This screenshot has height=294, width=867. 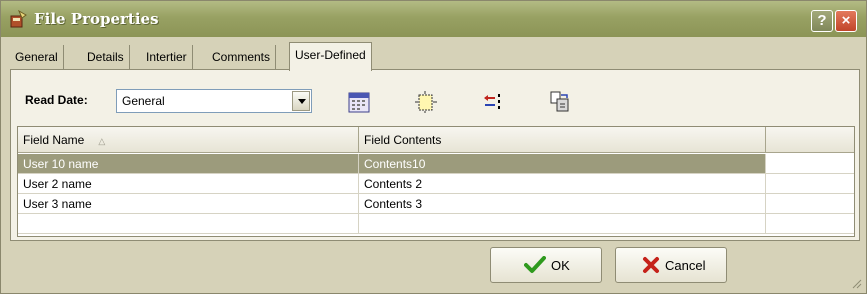 I want to click on checkmark-icon, so click(x=535, y=264).